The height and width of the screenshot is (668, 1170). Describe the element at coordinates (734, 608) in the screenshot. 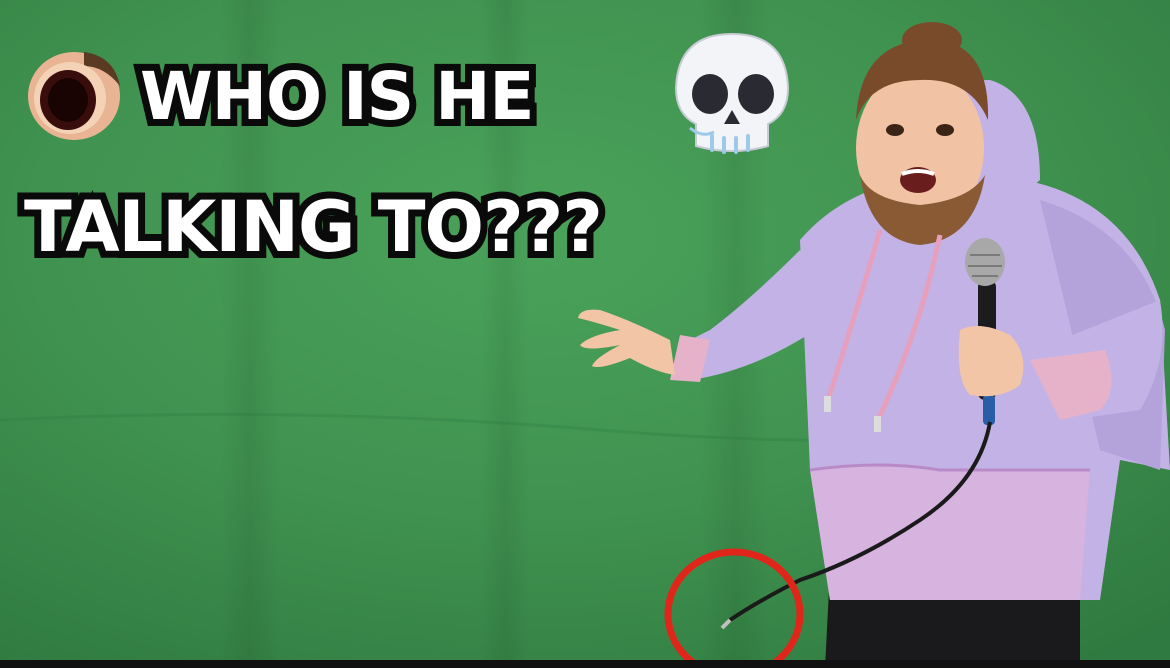

I see `red-circle-annotation` at that location.